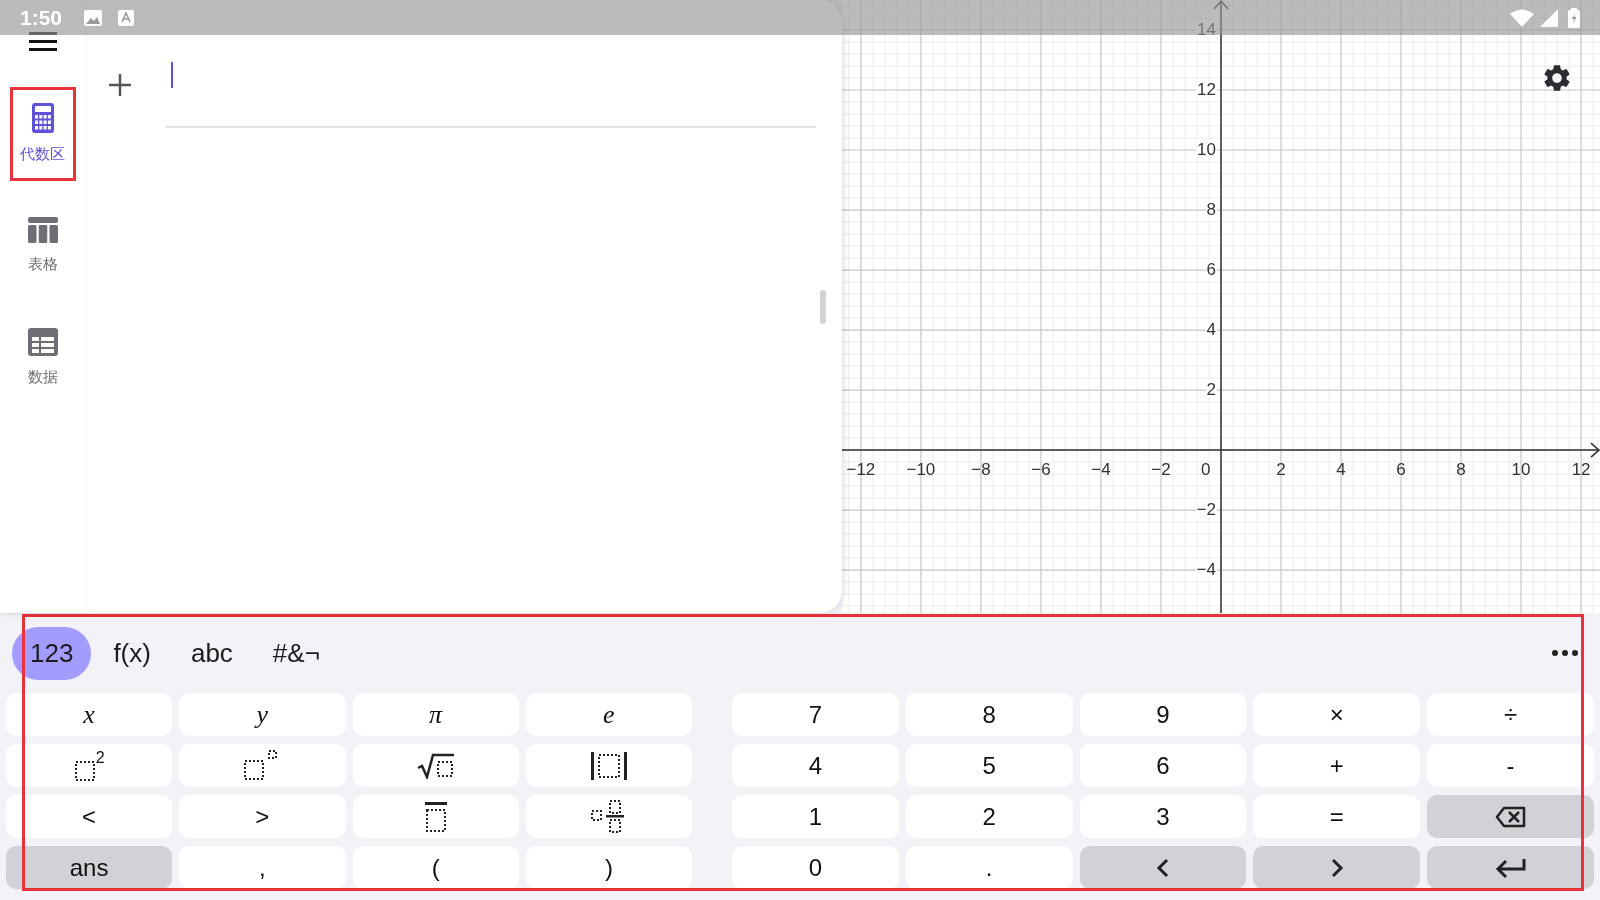 The image size is (1600, 900). Describe the element at coordinates (1211, 270) in the screenshot. I see `y-tick-label: 6` at that location.